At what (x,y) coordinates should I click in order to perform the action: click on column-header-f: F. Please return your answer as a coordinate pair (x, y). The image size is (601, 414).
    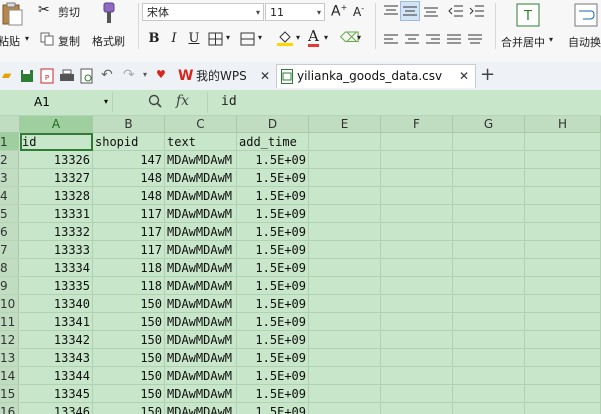
    Looking at the image, I should click on (417, 124).